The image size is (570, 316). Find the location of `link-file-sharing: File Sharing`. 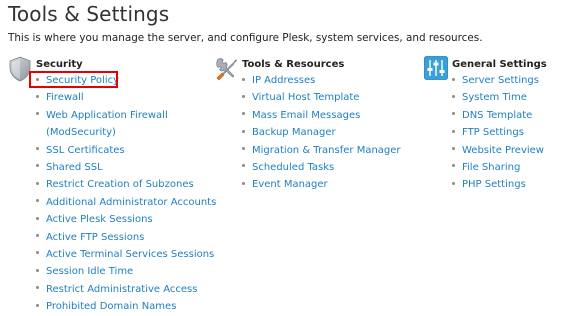

link-file-sharing: File Sharing is located at coordinates (498, 167).